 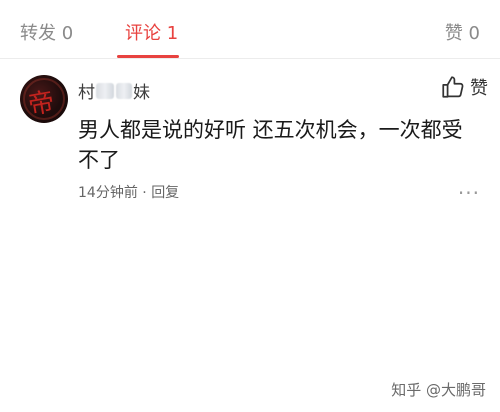 I want to click on tab-repost: 转发 0, so click(x=46, y=32).